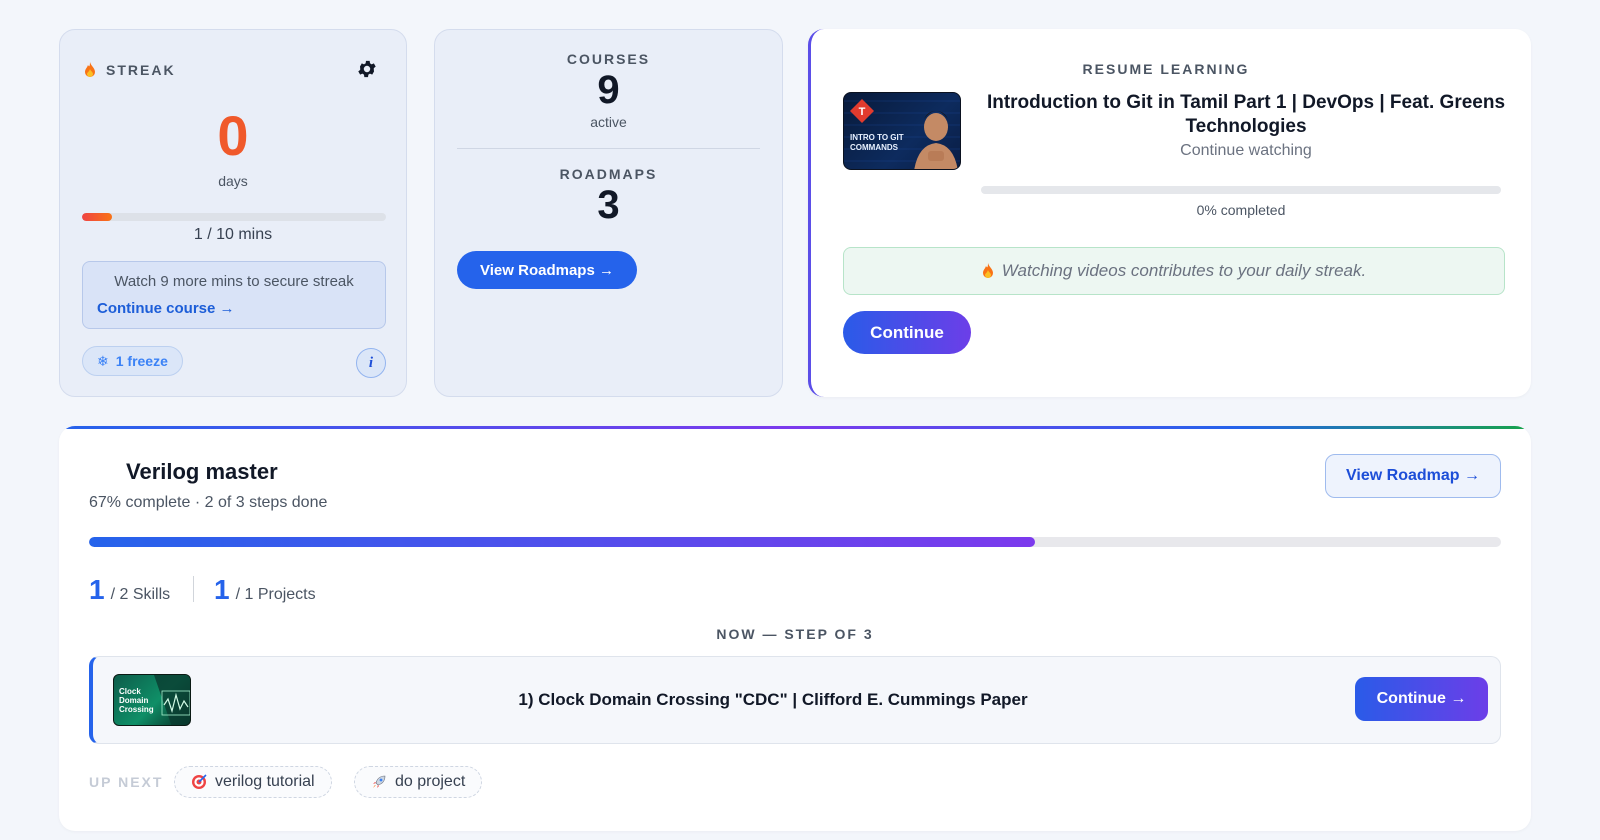 The height and width of the screenshot is (840, 1600). Describe the element at coordinates (202, 471) in the screenshot. I see `roadmap-title: Verilog master` at that location.